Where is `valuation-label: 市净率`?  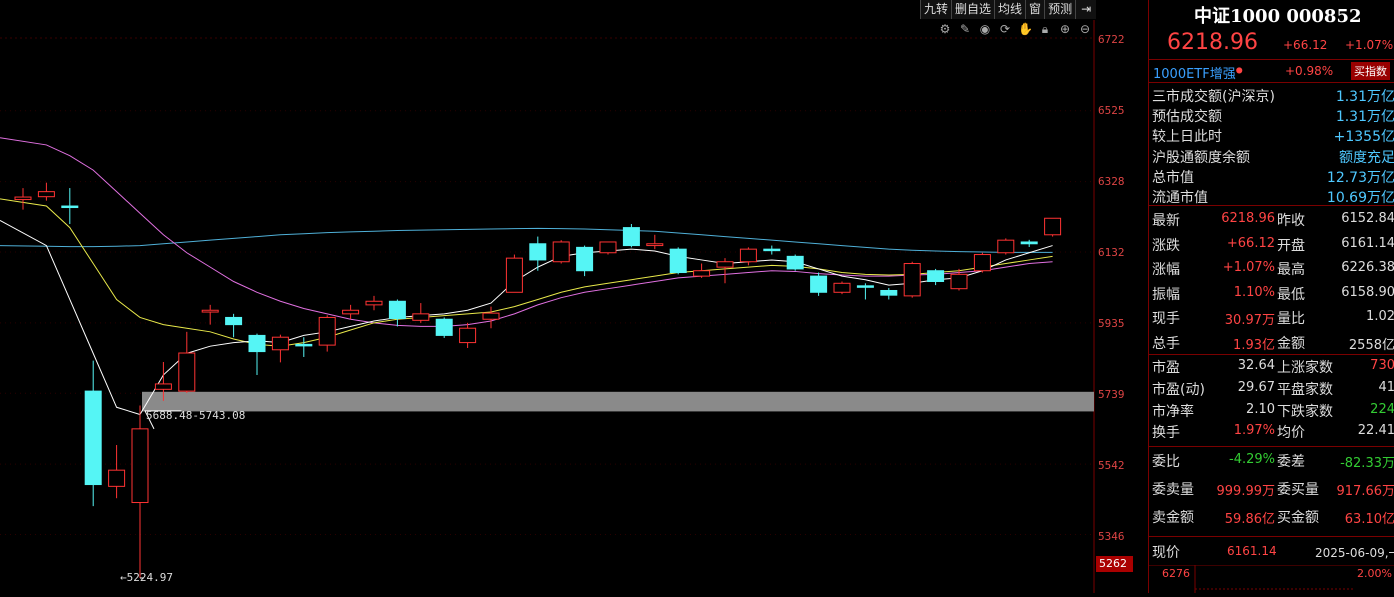 valuation-label: 市净率 is located at coordinates (1173, 411).